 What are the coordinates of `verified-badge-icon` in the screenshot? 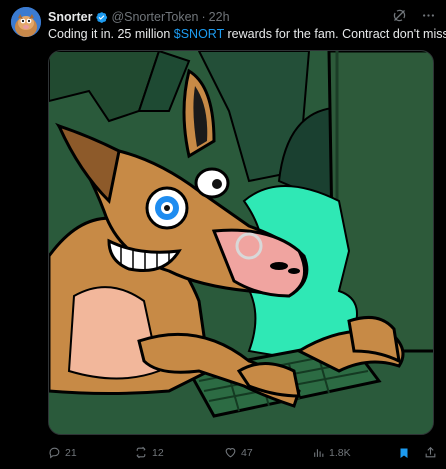 It's located at (102, 17).